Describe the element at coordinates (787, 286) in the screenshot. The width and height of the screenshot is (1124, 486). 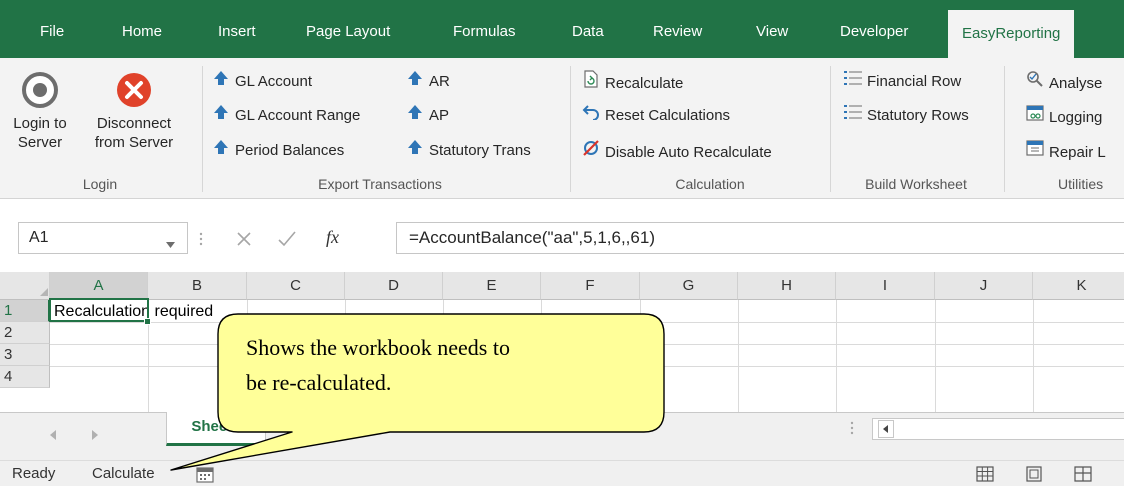
I see `column-header-h: H` at that location.